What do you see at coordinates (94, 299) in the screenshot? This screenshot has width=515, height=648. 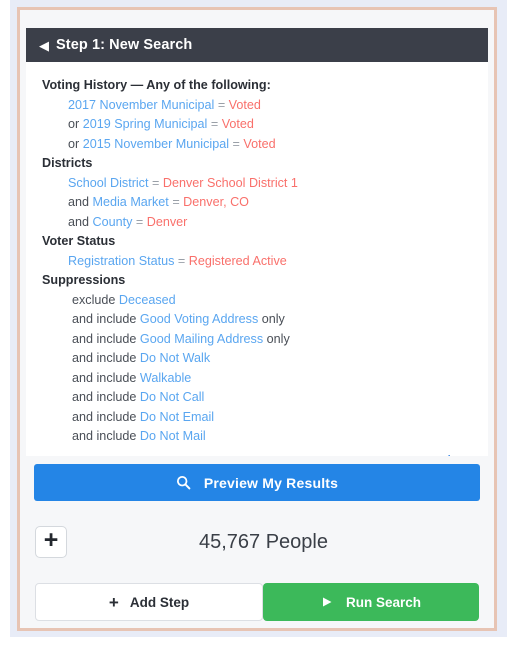 I see `criteria-operator: exclude` at bounding box center [94, 299].